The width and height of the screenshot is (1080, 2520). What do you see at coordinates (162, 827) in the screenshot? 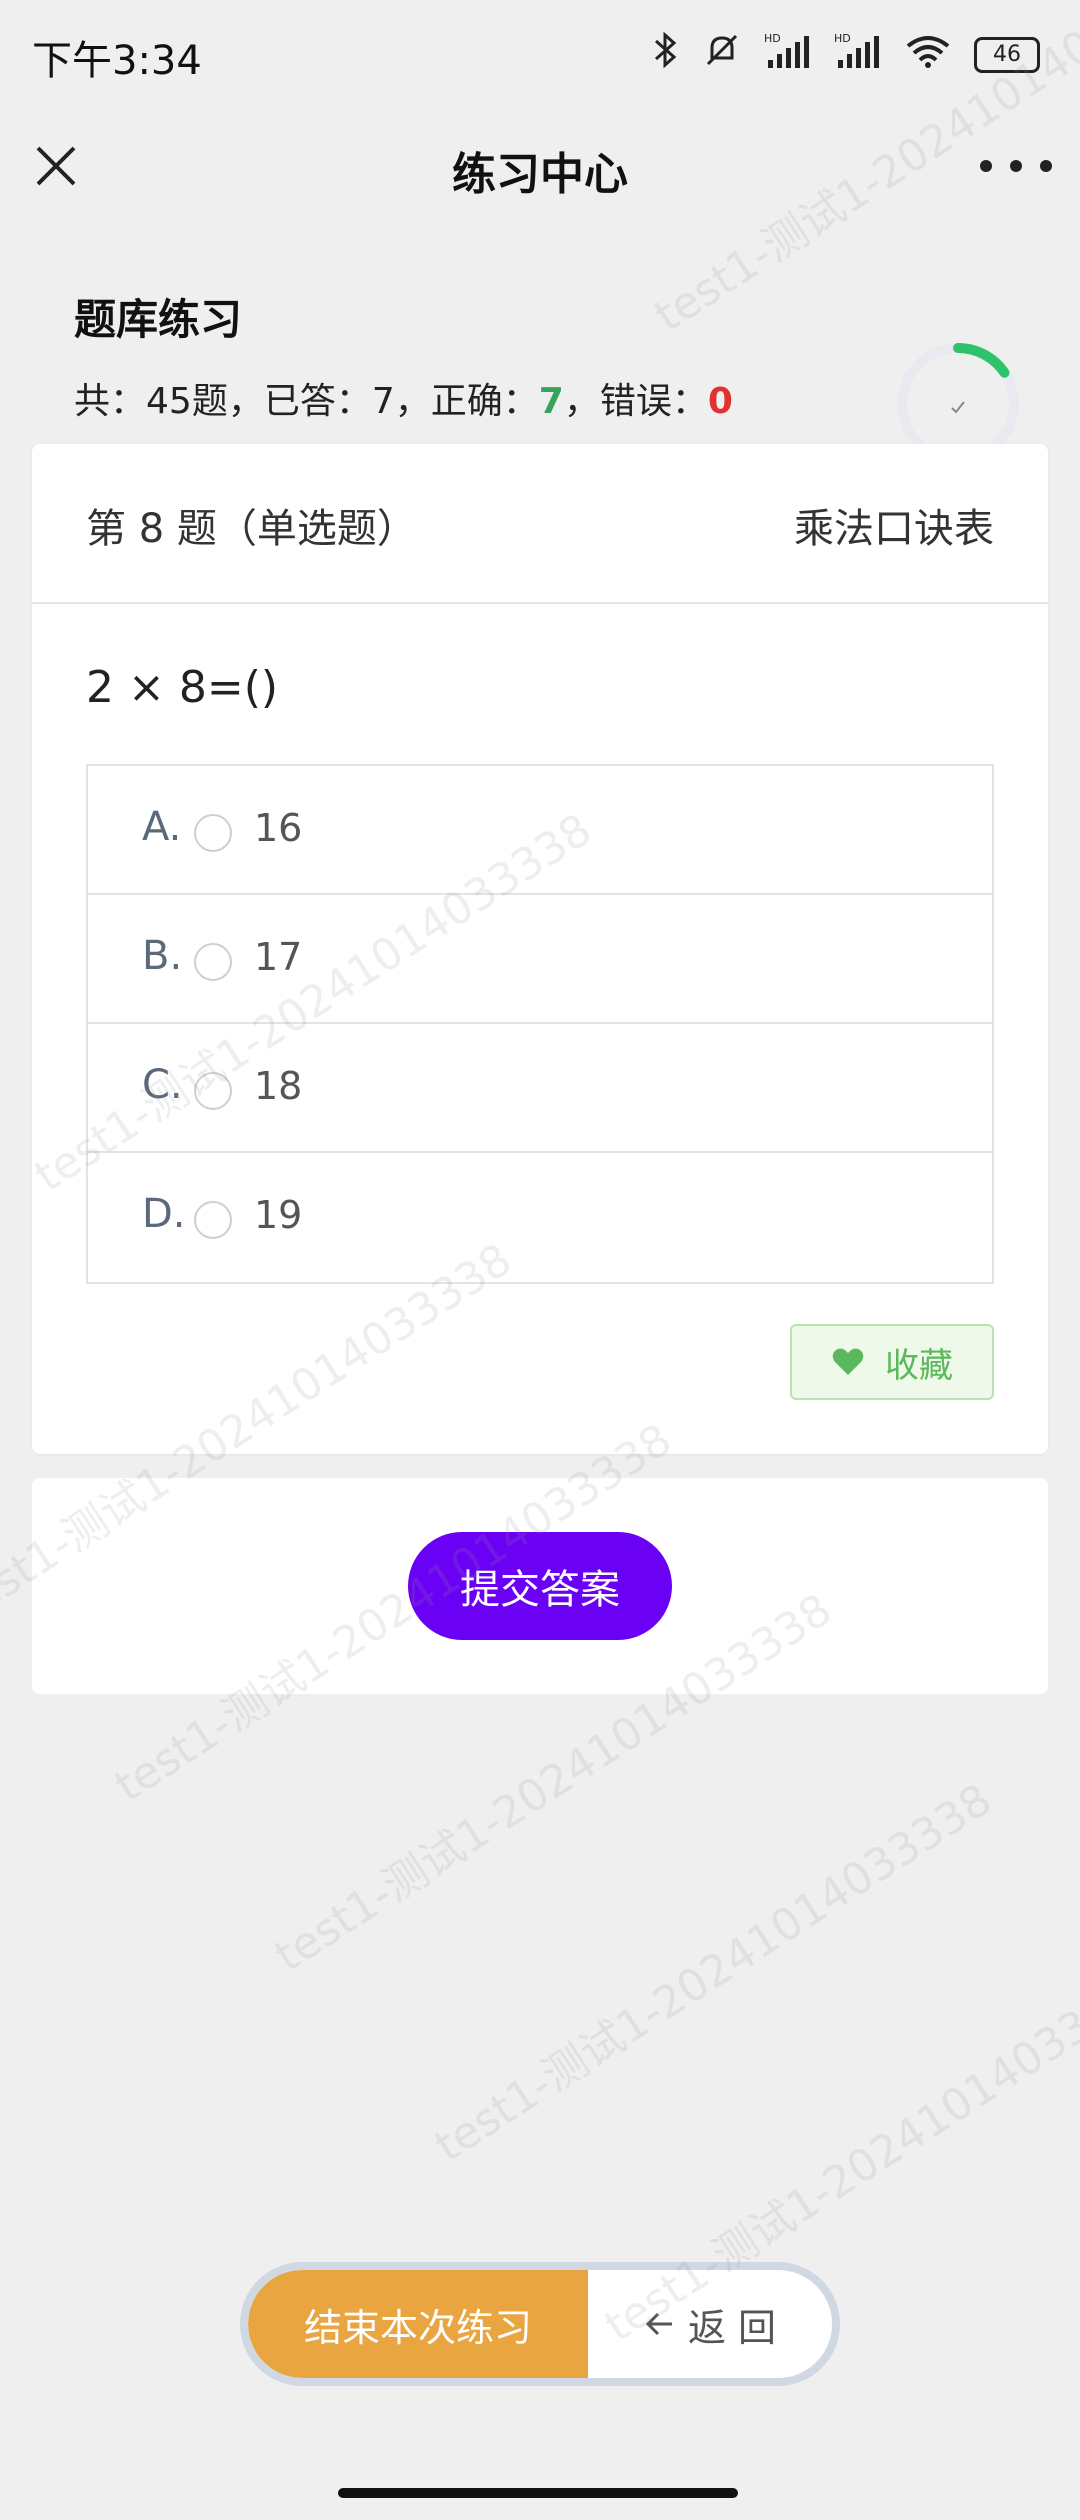
I see `option-letter: A.` at bounding box center [162, 827].